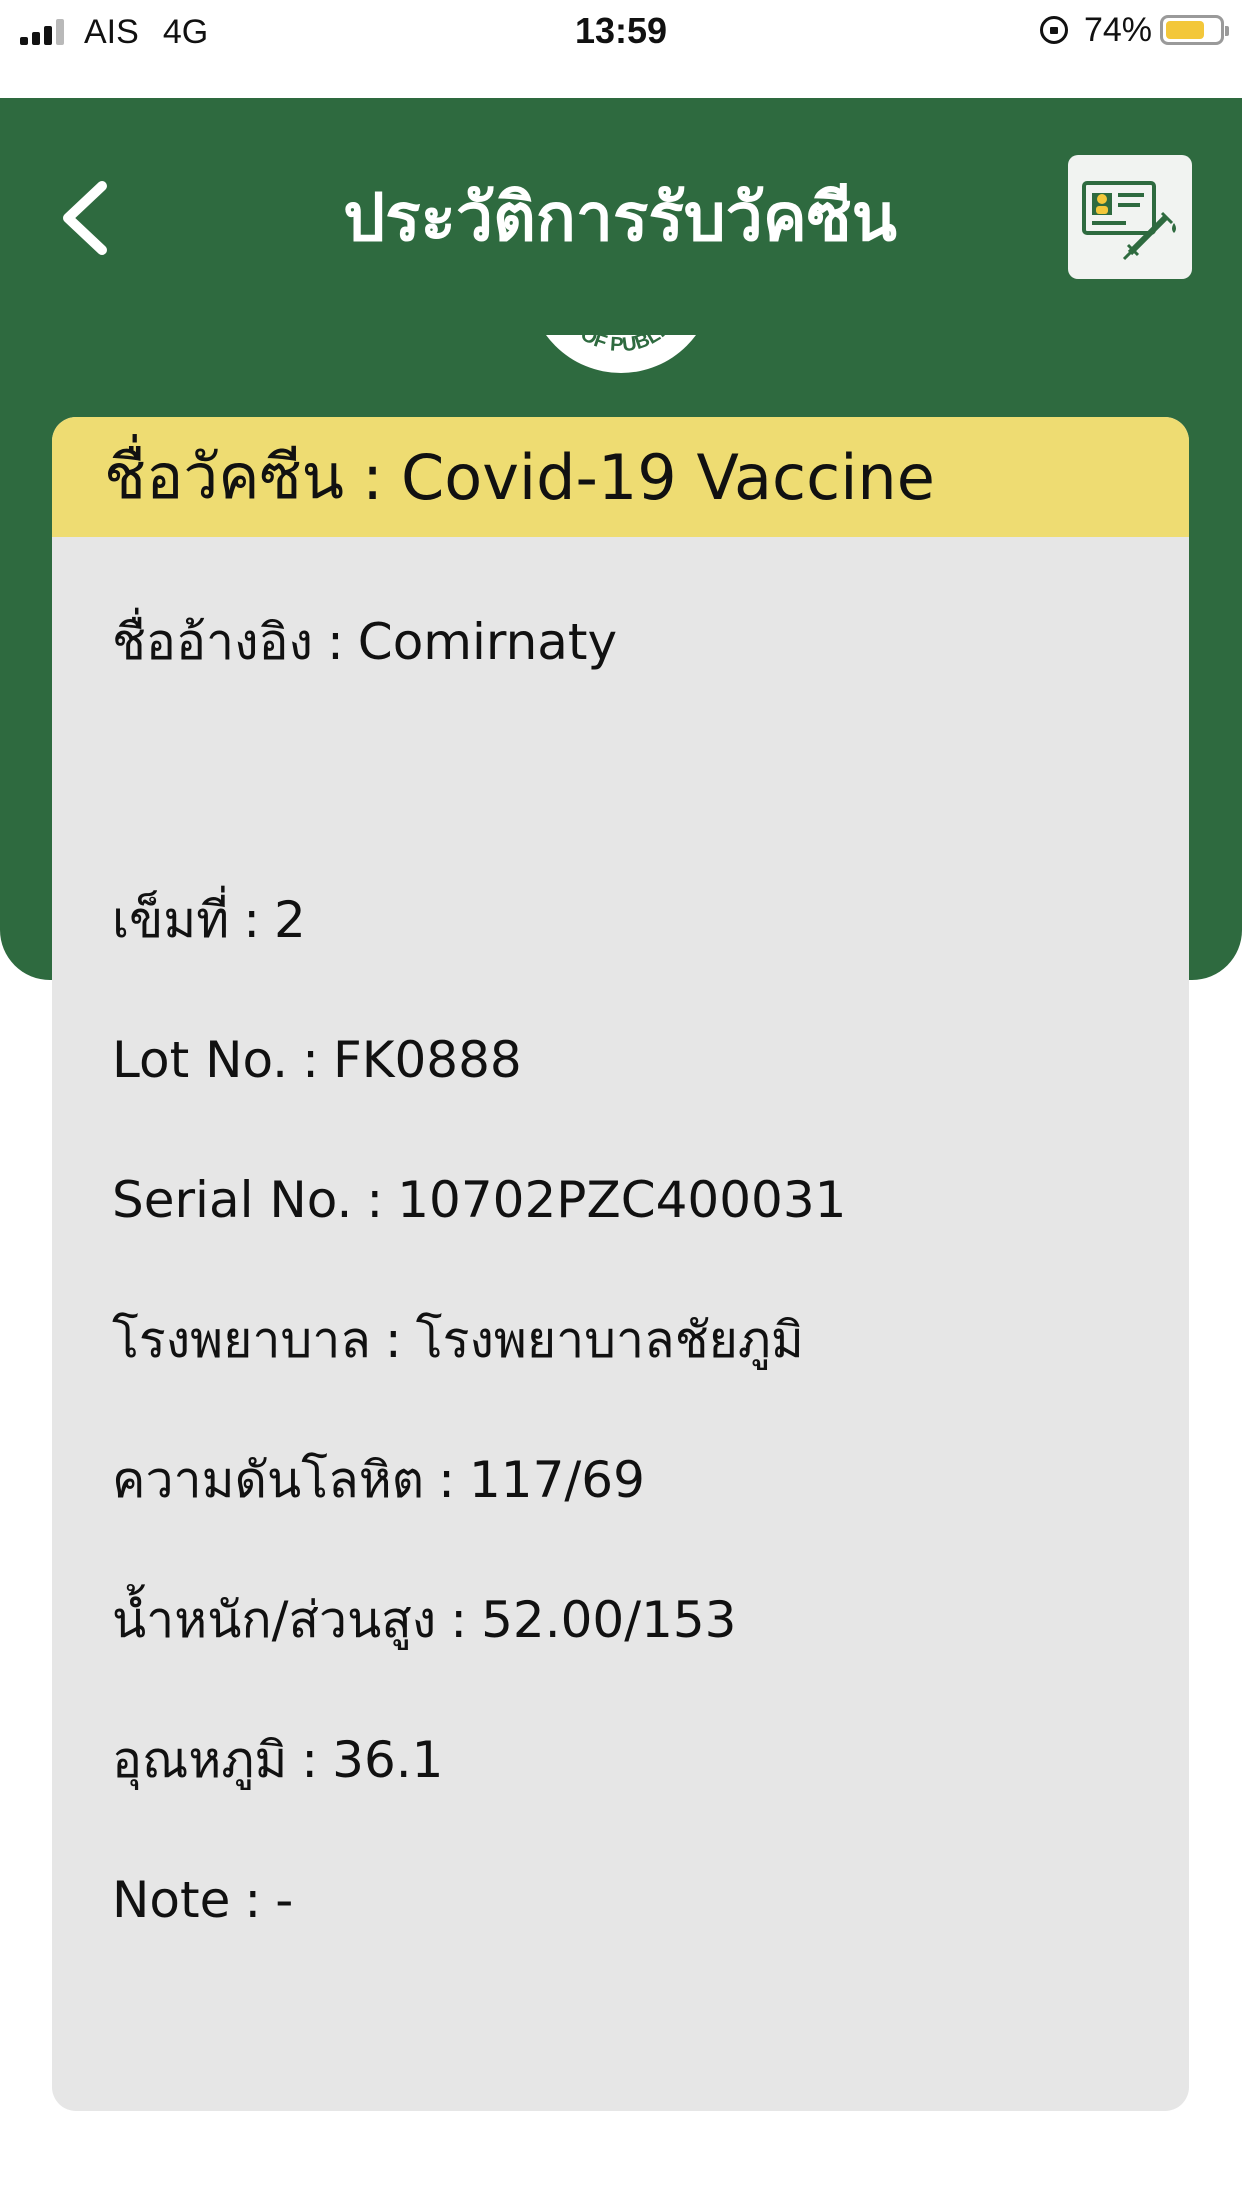 The height and width of the screenshot is (2208, 1242). I want to click on lot-number-row: Lot No.: FK0888, so click(317, 1060).